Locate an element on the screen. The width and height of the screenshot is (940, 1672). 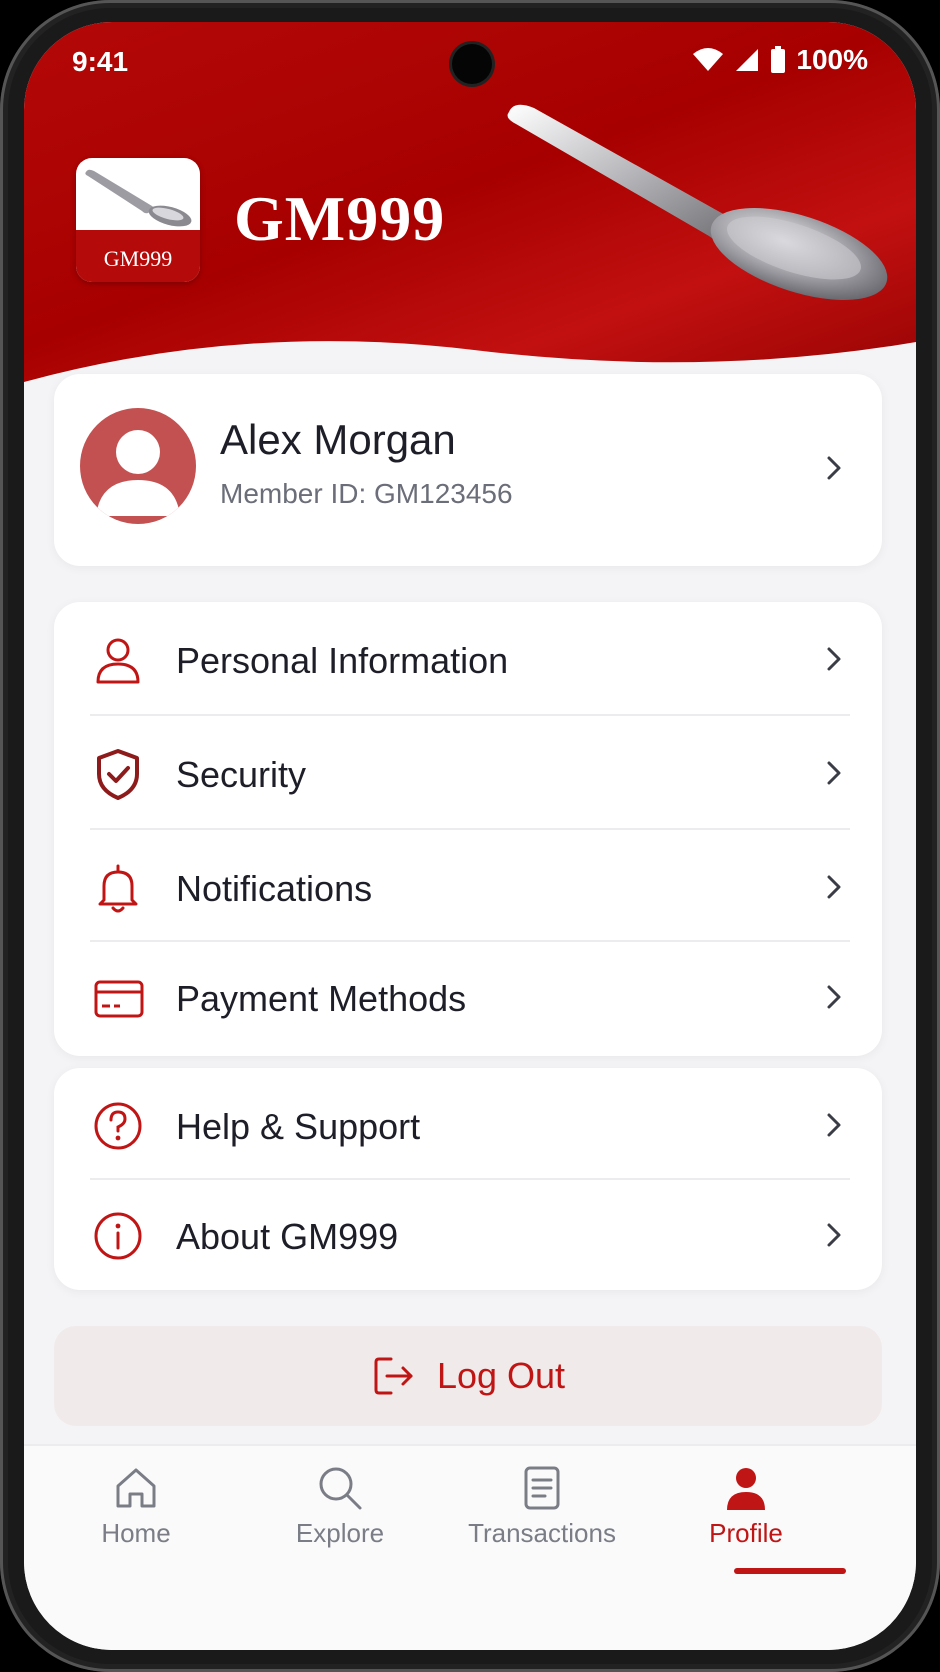
document-icon is located at coordinates (542, 1488).